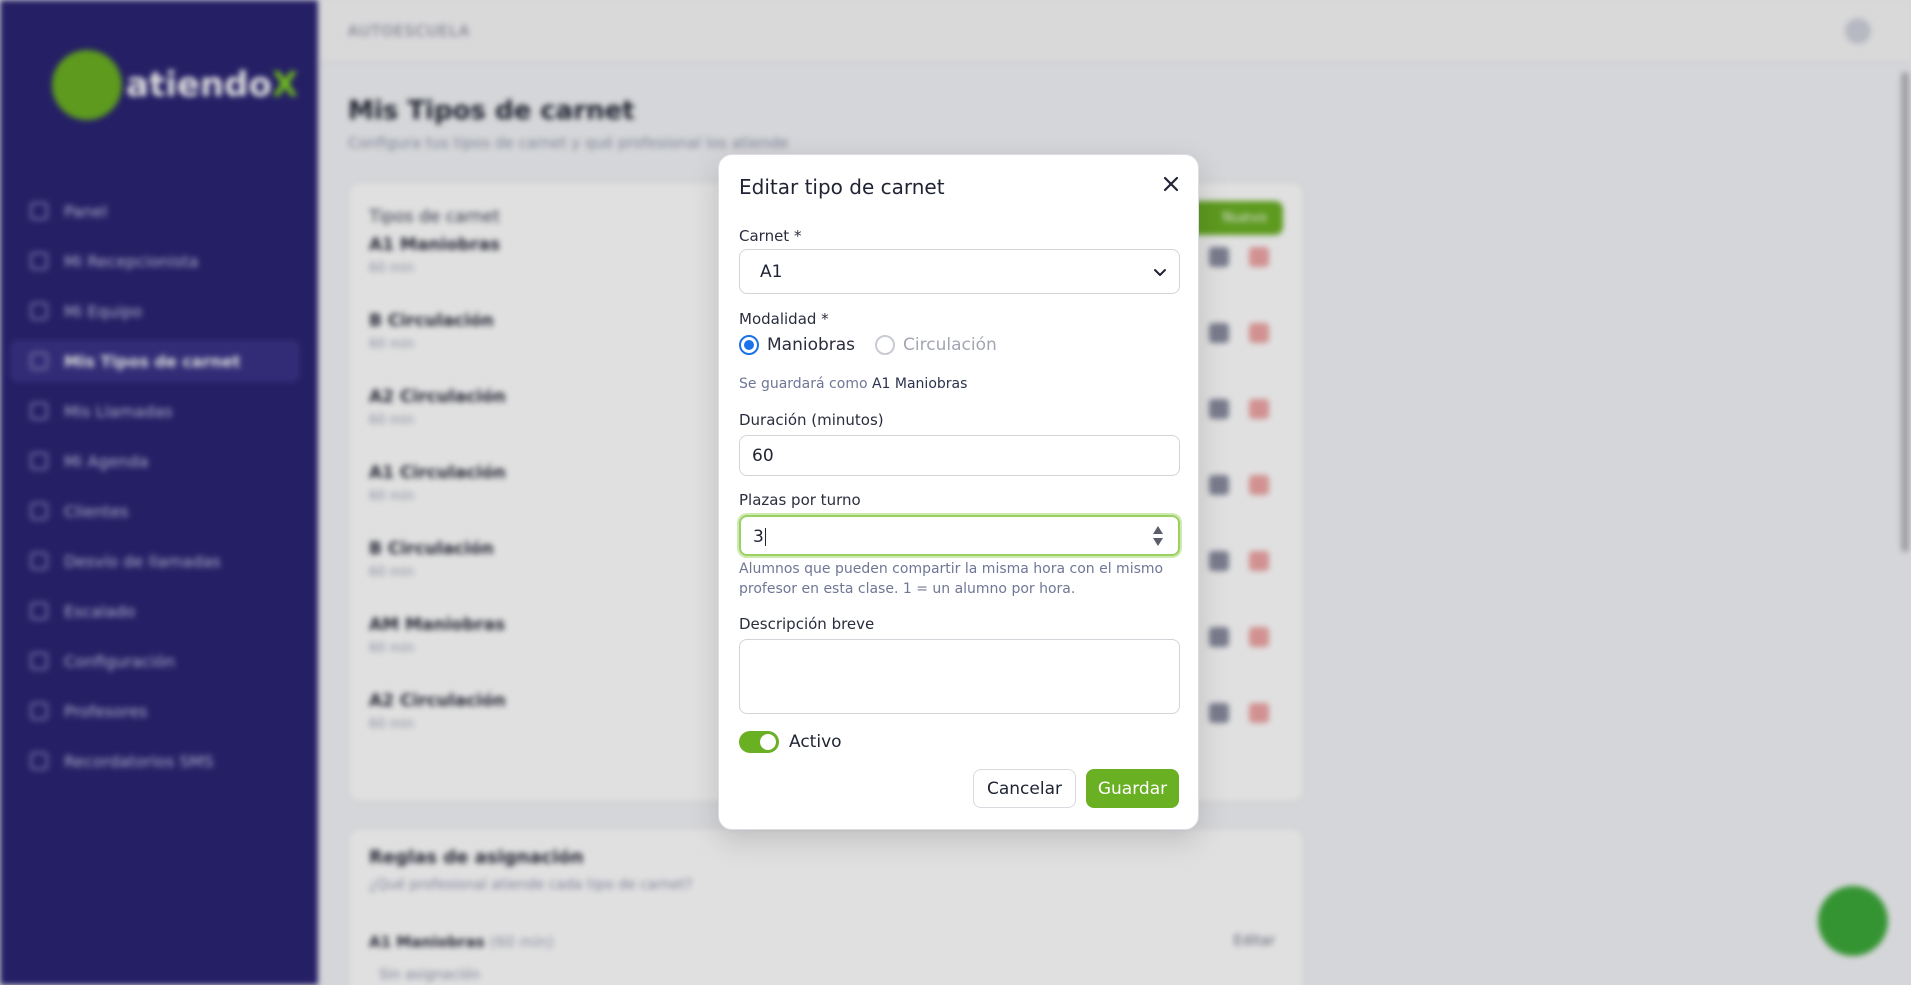 The height and width of the screenshot is (985, 1911). I want to click on modalidad-radio-group: Maniobras Circulación, so click(868, 345).